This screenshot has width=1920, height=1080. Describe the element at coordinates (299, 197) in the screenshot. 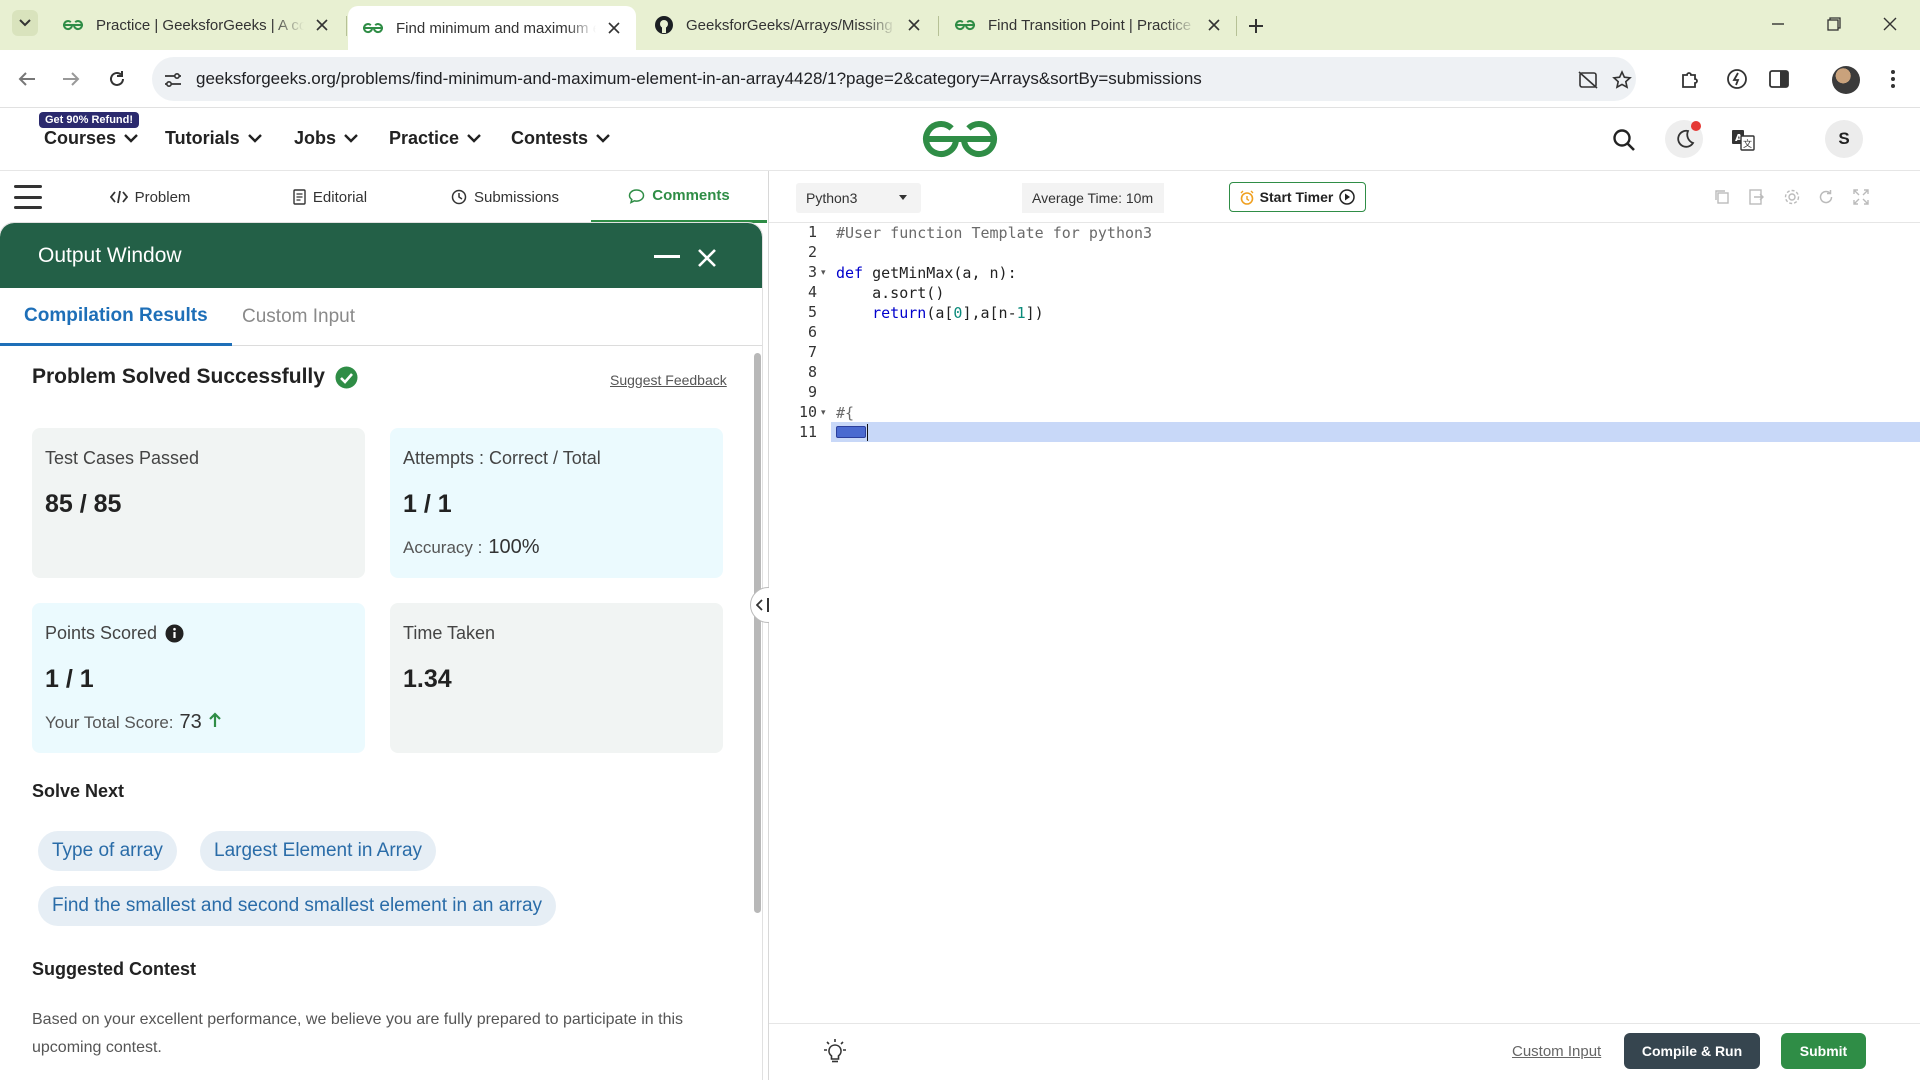

I see `document-icon` at that location.